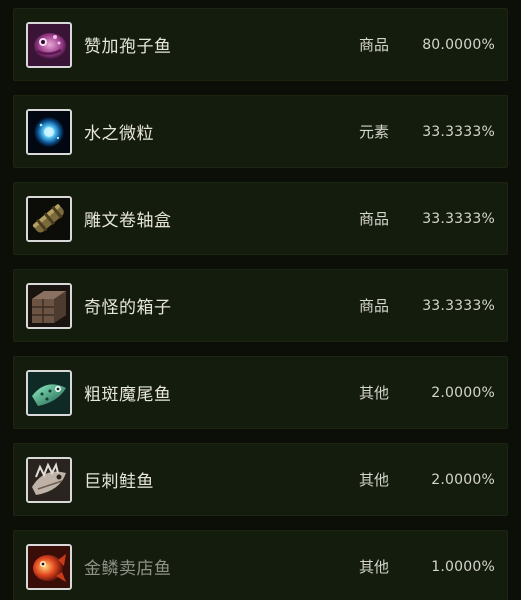 Image resolution: width=521 pixels, height=600 pixels. I want to click on item-name: 奇怪的箱子, so click(128, 308).